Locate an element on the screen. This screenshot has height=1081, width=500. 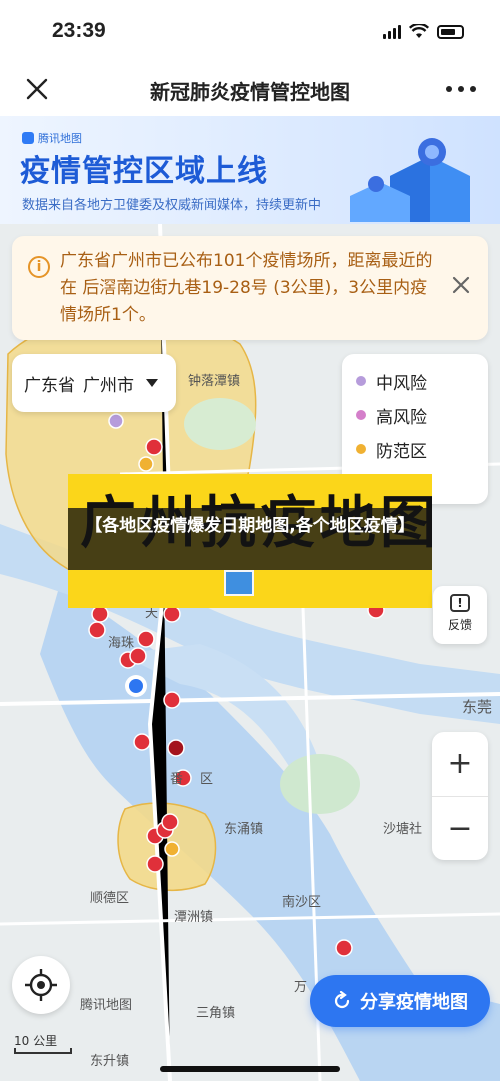
zoom-in-button: + is located at coordinates (460, 764).